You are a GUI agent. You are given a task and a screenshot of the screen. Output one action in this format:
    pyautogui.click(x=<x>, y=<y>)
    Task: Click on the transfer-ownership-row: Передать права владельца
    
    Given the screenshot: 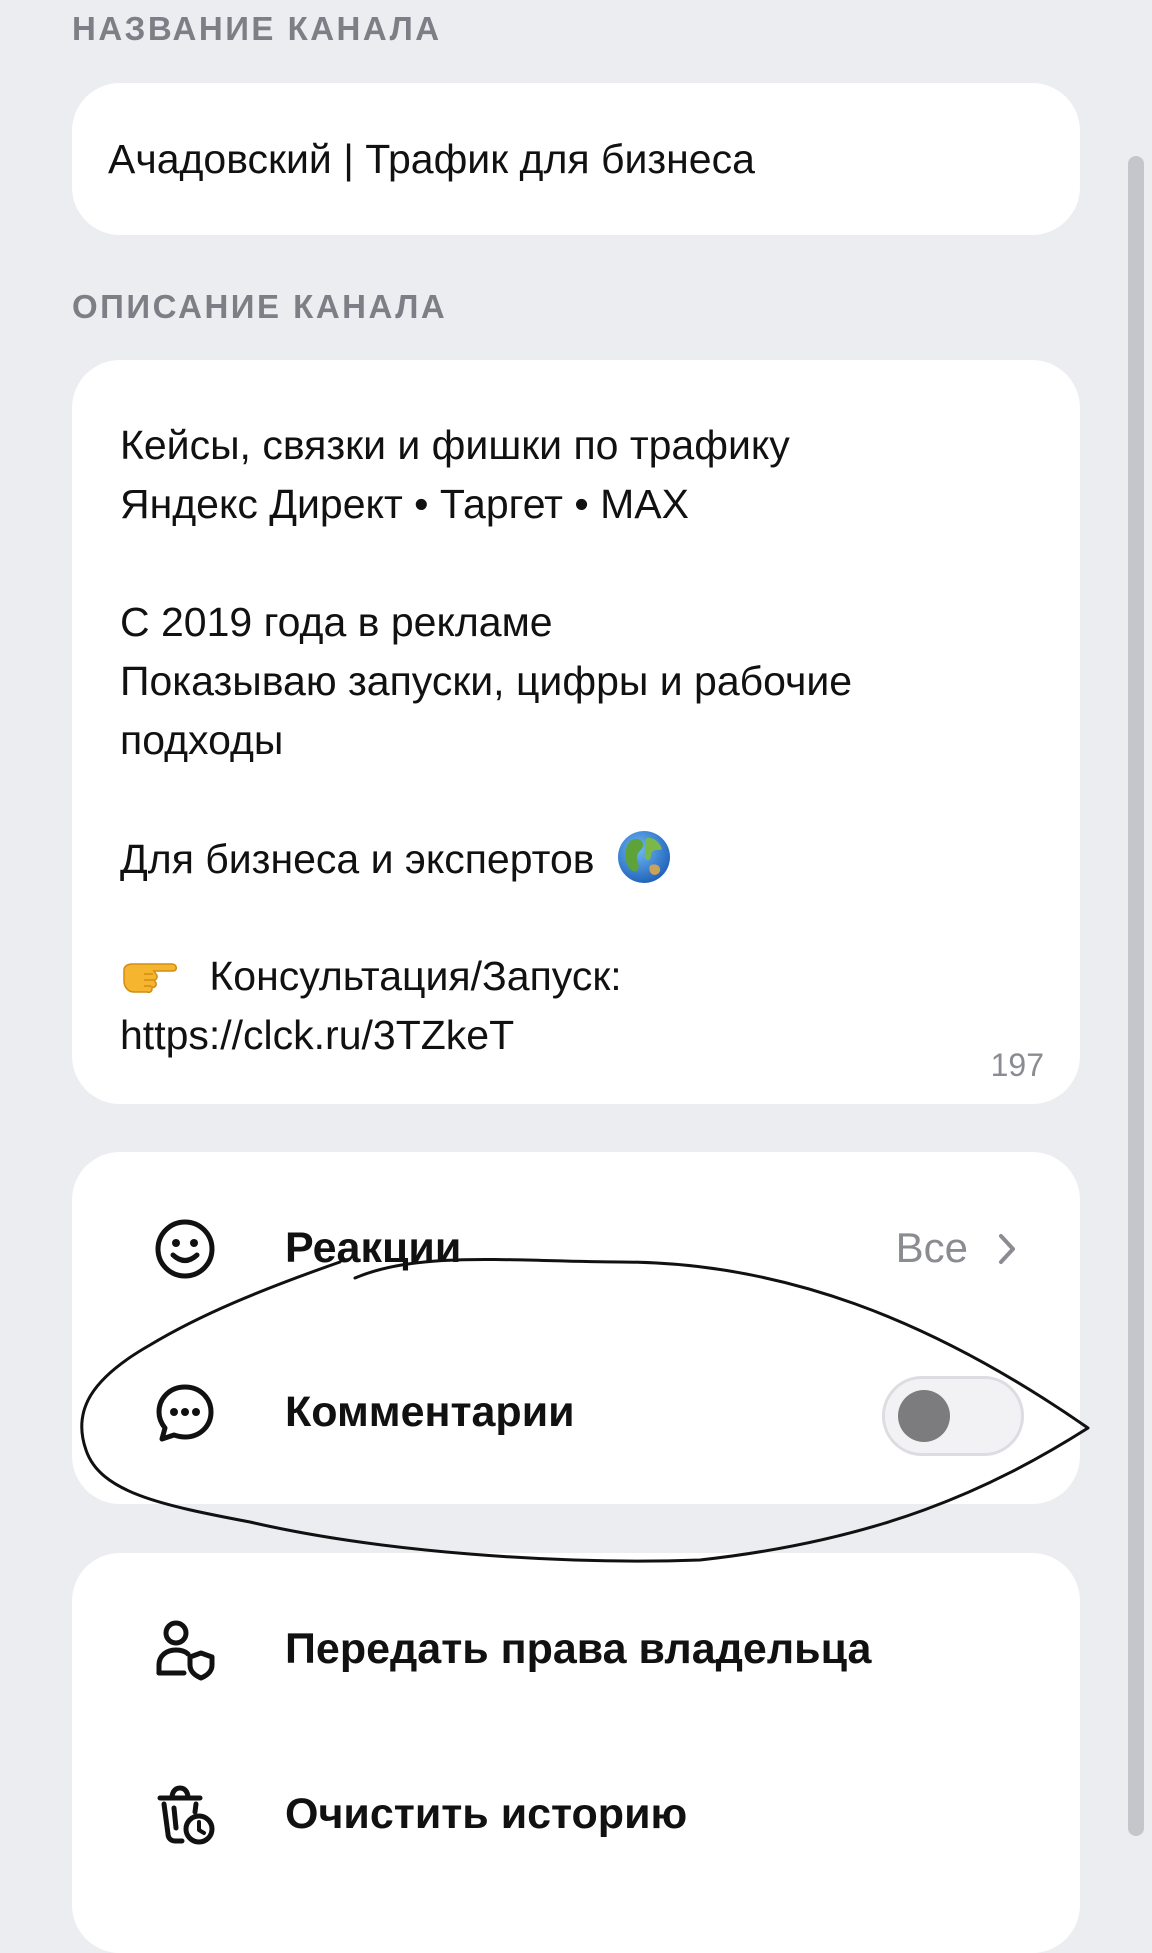 What is the action you would take?
    pyautogui.click(x=576, y=1649)
    